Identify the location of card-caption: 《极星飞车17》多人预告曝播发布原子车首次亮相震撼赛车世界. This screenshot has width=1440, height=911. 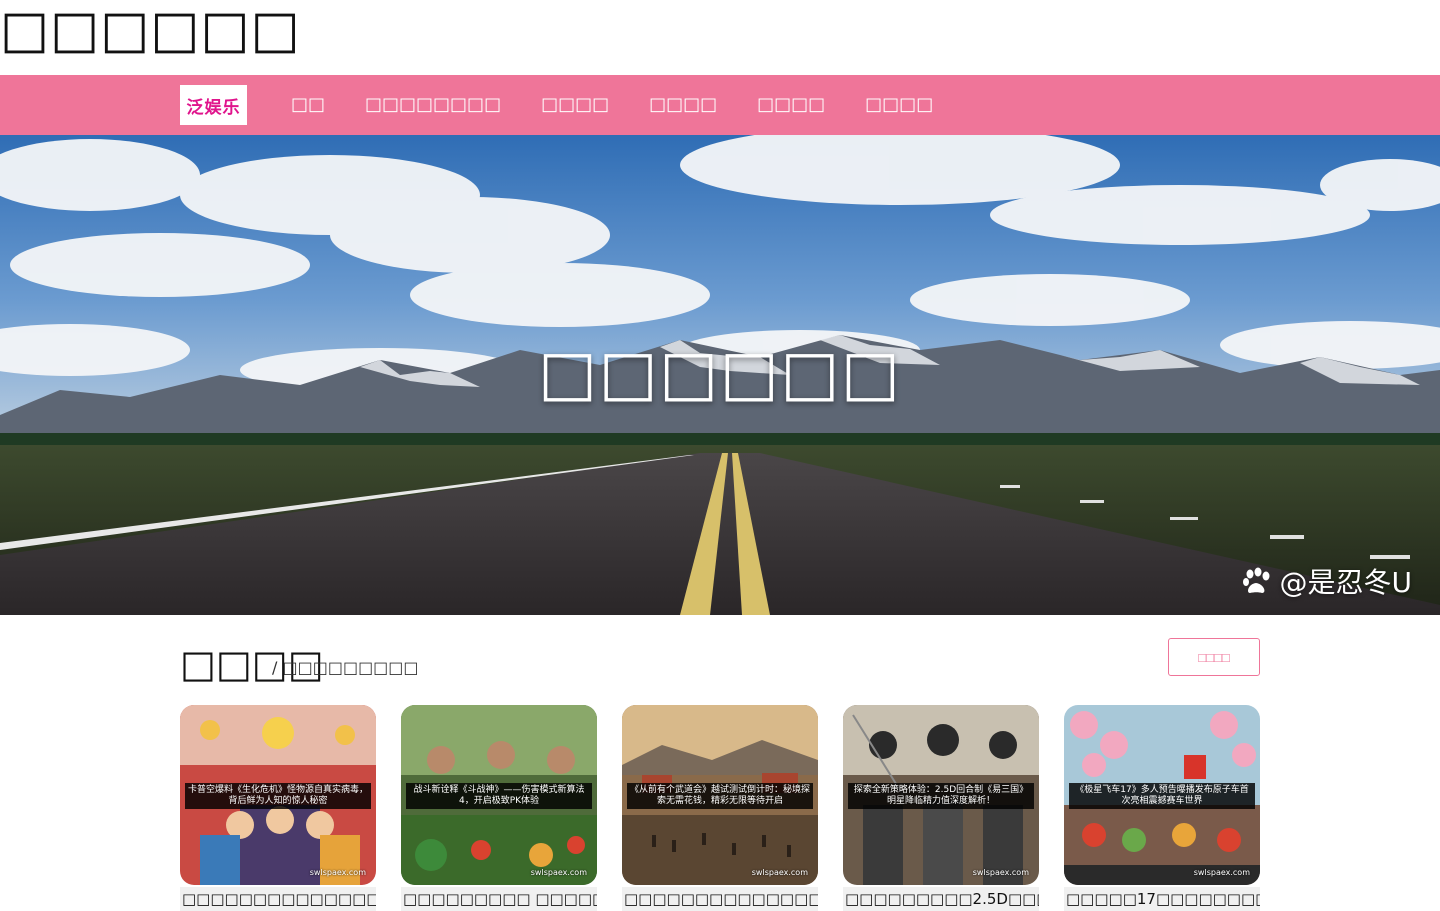
(1162, 796).